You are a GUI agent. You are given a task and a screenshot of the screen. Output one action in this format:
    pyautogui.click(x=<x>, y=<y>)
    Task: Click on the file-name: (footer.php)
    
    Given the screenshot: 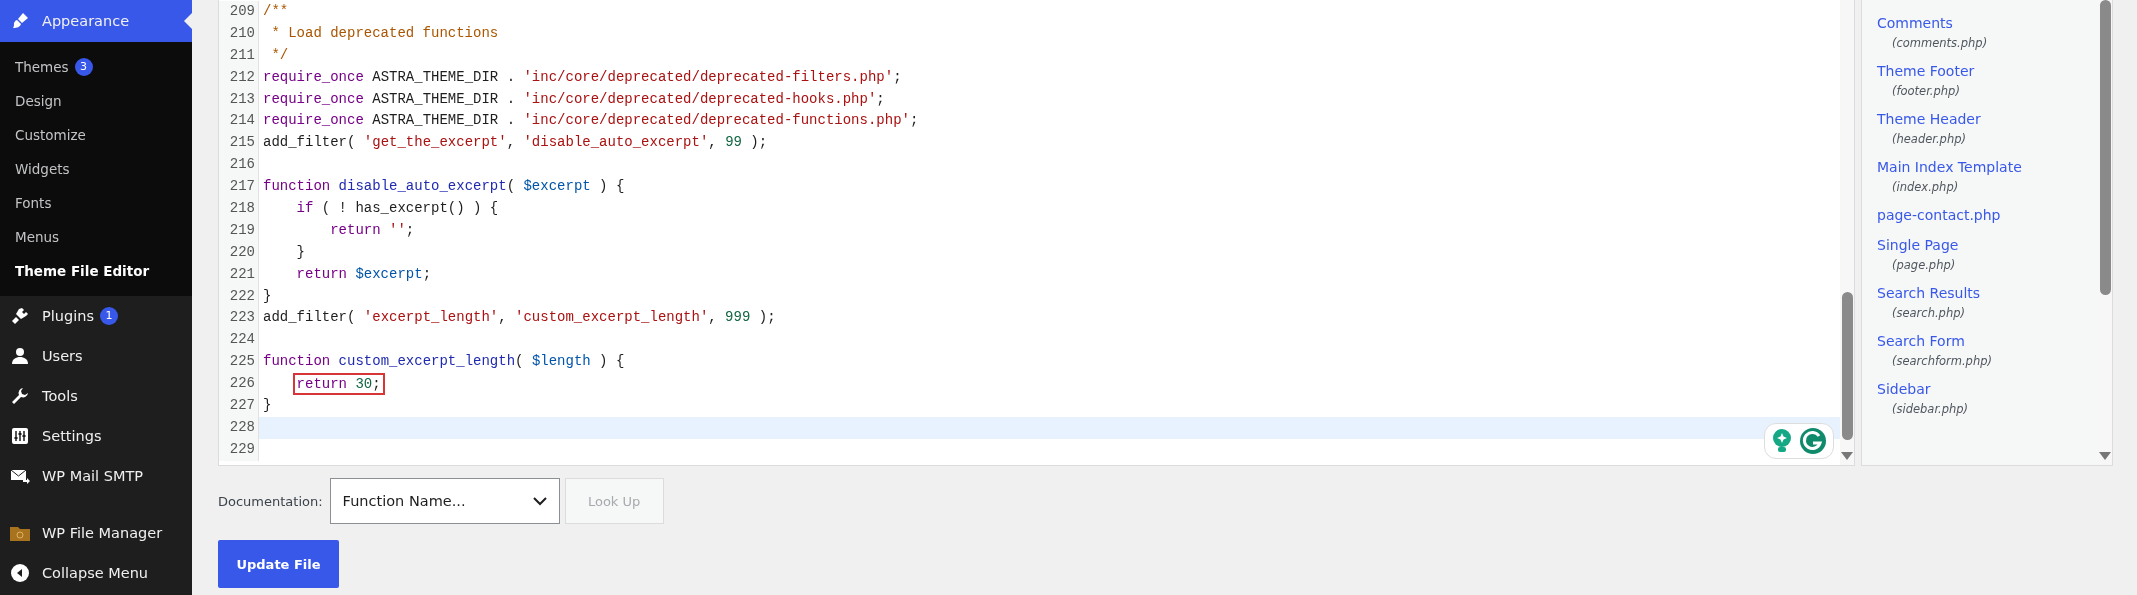 What is the action you would take?
    pyautogui.click(x=1926, y=91)
    